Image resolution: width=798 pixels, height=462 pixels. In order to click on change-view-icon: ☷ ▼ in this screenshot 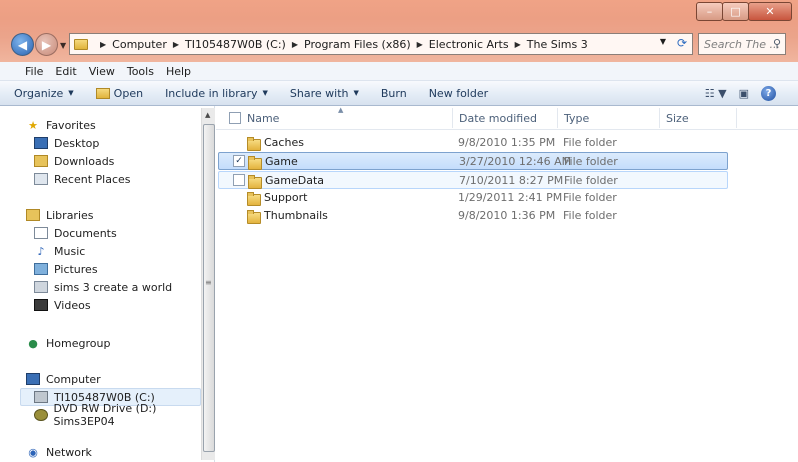, I will do `click(716, 93)`.